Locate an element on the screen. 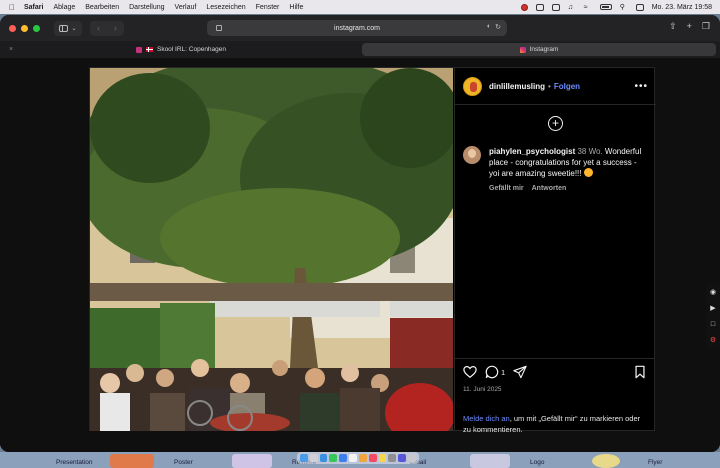 This screenshot has width=720, height=468. reload-icon: ↻ is located at coordinates (498, 27).